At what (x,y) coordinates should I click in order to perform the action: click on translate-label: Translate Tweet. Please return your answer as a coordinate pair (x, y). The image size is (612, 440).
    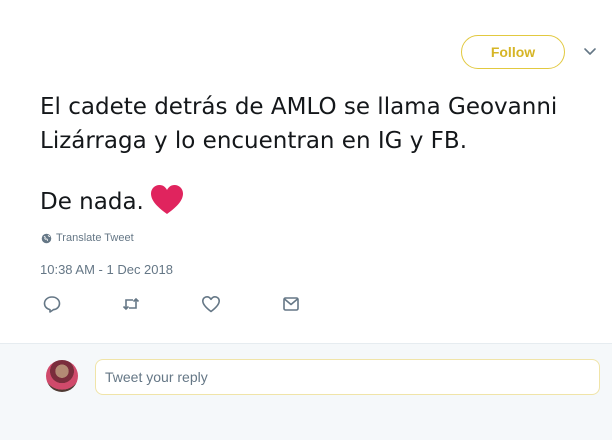
    Looking at the image, I should click on (95, 238).